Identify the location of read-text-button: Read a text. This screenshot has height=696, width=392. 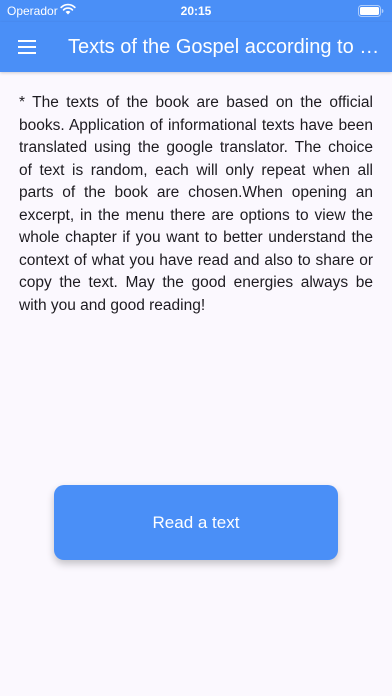
(196, 522).